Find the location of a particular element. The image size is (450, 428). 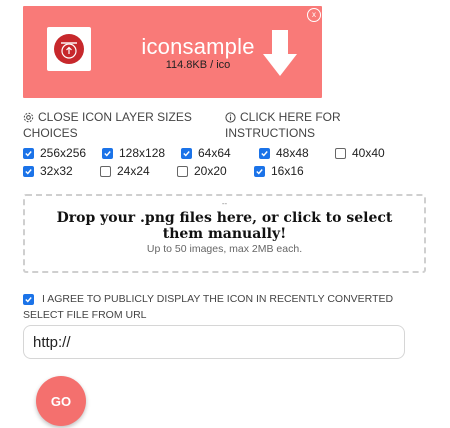

size-checkbox-24: 24x24 is located at coordinates (125, 171).